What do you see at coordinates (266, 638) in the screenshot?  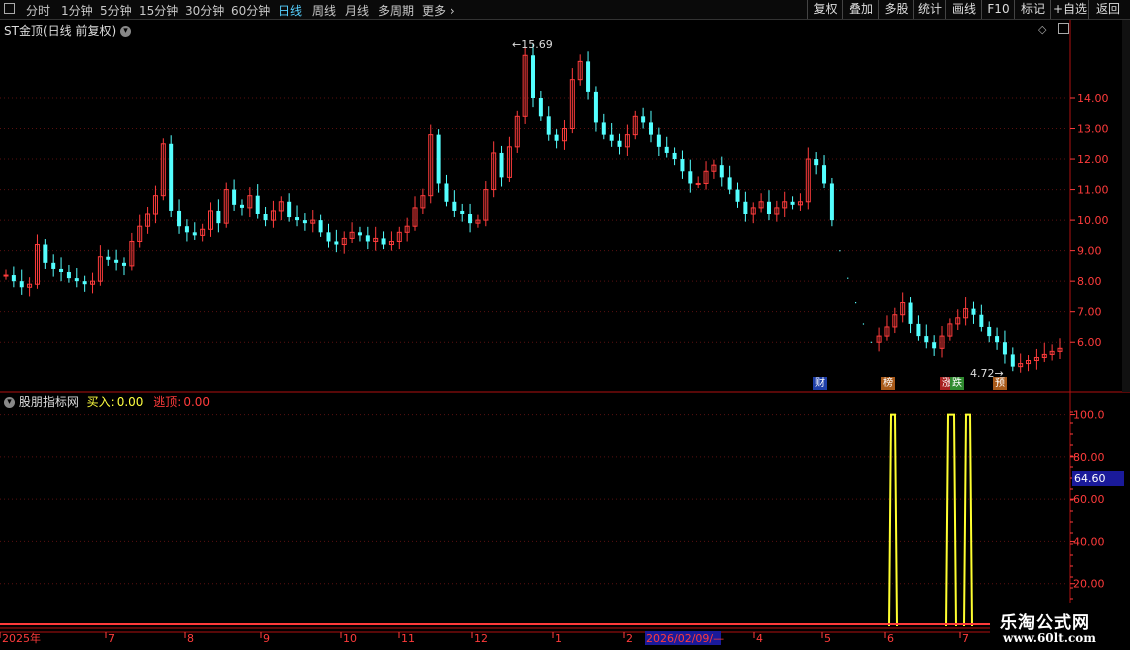 I see `x-tick-label: 9` at bounding box center [266, 638].